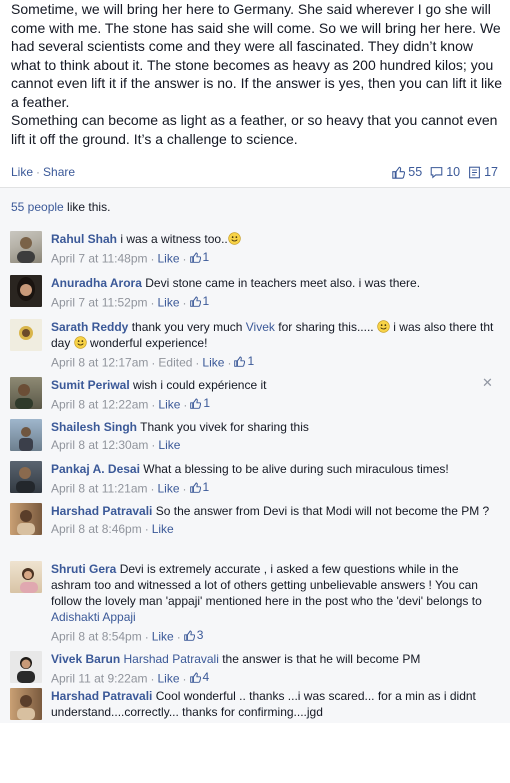 The height and width of the screenshot is (783, 510). What do you see at coordinates (95, 469) in the screenshot?
I see `comment-author: Pankaj A. Desai` at bounding box center [95, 469].